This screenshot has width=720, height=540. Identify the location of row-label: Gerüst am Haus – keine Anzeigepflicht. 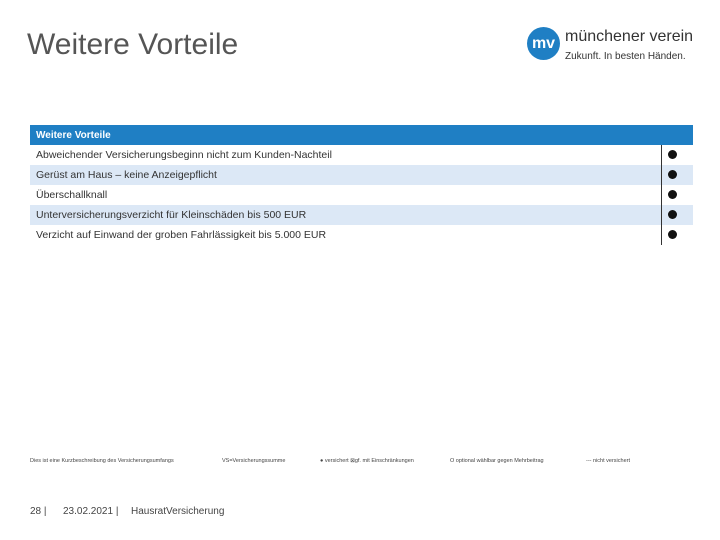
(126, 175).